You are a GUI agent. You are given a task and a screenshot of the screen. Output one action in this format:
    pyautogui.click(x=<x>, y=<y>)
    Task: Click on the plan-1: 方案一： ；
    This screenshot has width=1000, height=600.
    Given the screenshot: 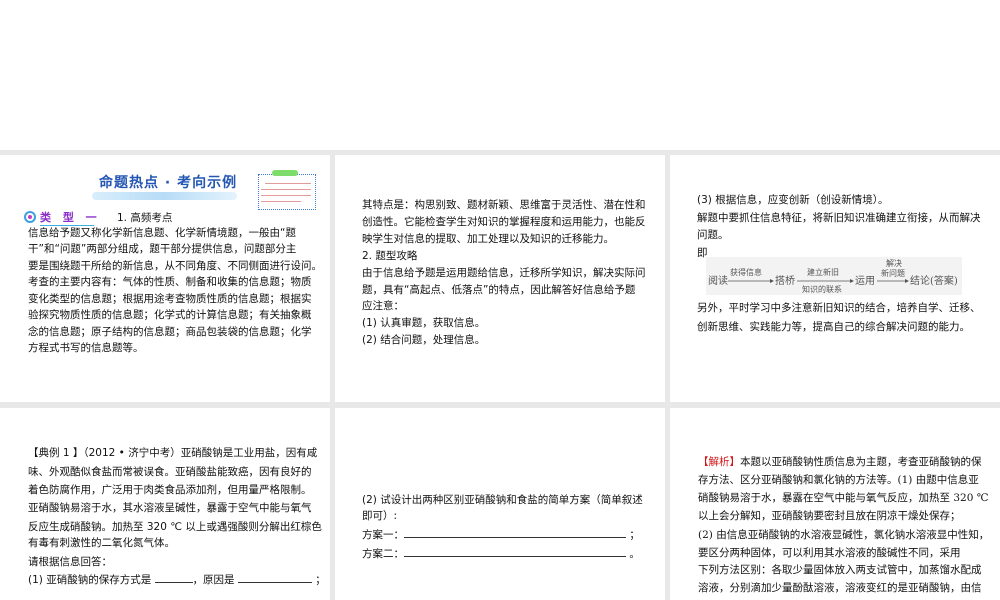 What is the action you would take?
    pyautogui.click(x=501, y=535)
    